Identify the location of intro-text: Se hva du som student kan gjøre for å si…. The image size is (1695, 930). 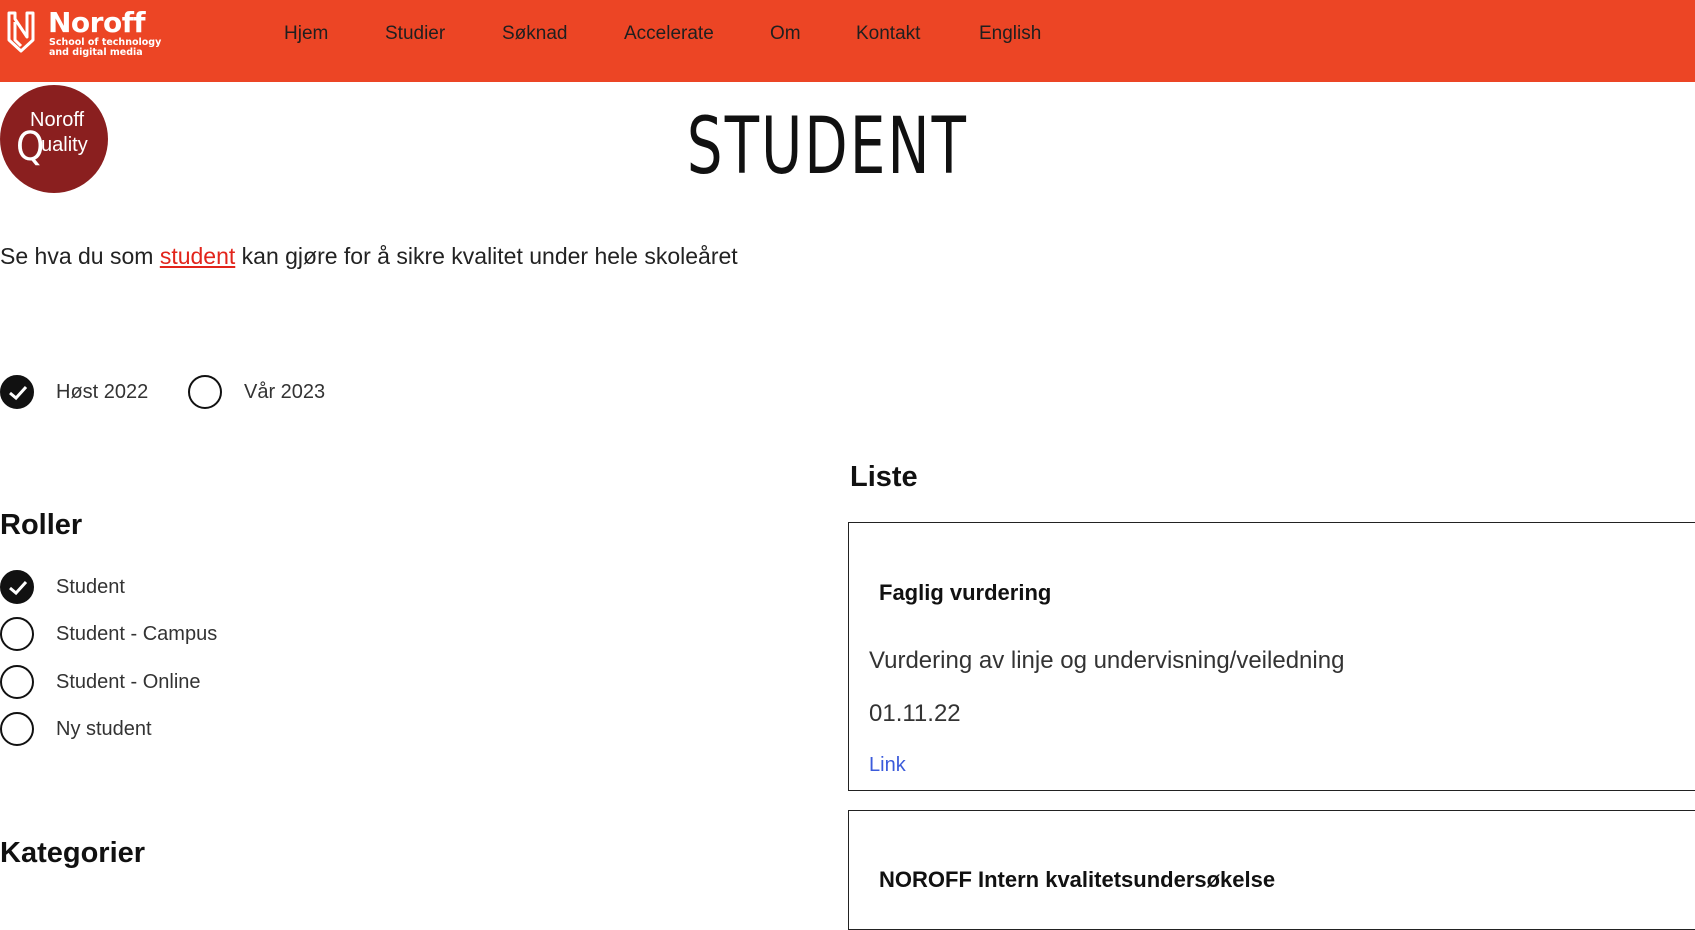
(369, 256).